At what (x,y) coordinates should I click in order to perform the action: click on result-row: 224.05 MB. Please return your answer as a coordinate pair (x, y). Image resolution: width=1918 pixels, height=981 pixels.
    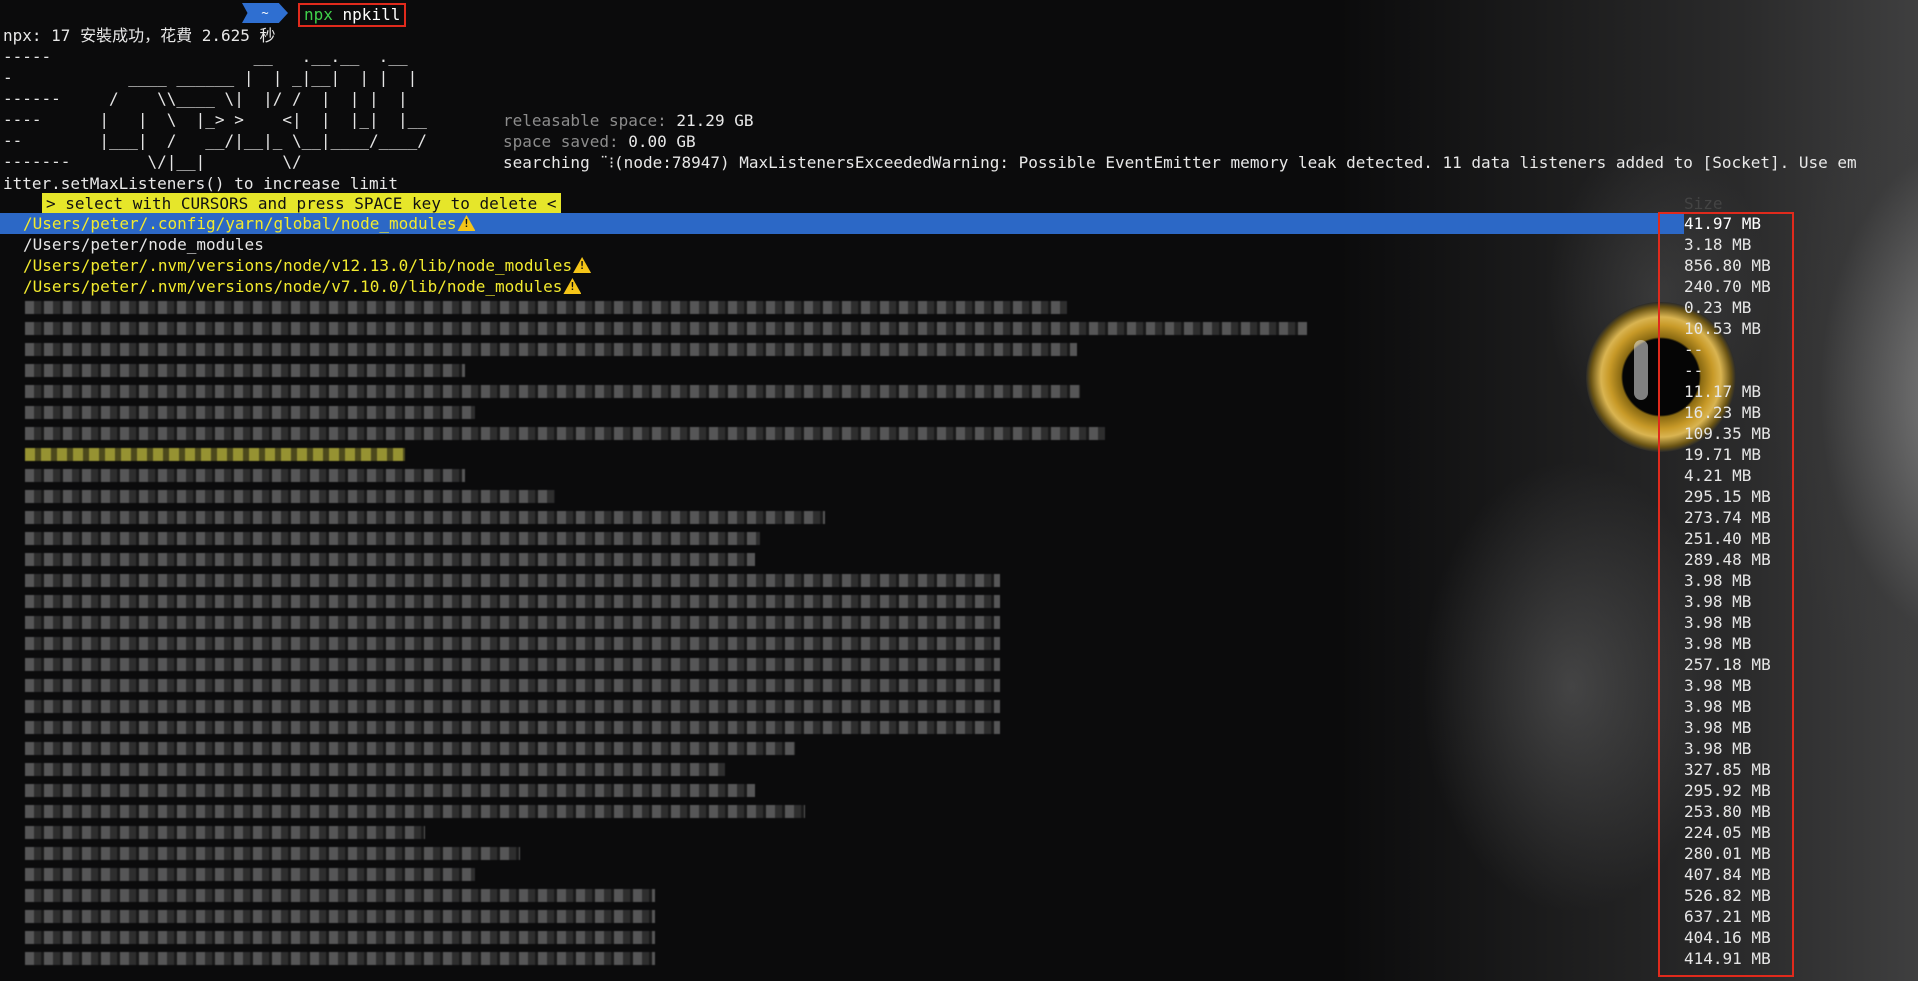
    Looking at the image, I should click on (959, 832).